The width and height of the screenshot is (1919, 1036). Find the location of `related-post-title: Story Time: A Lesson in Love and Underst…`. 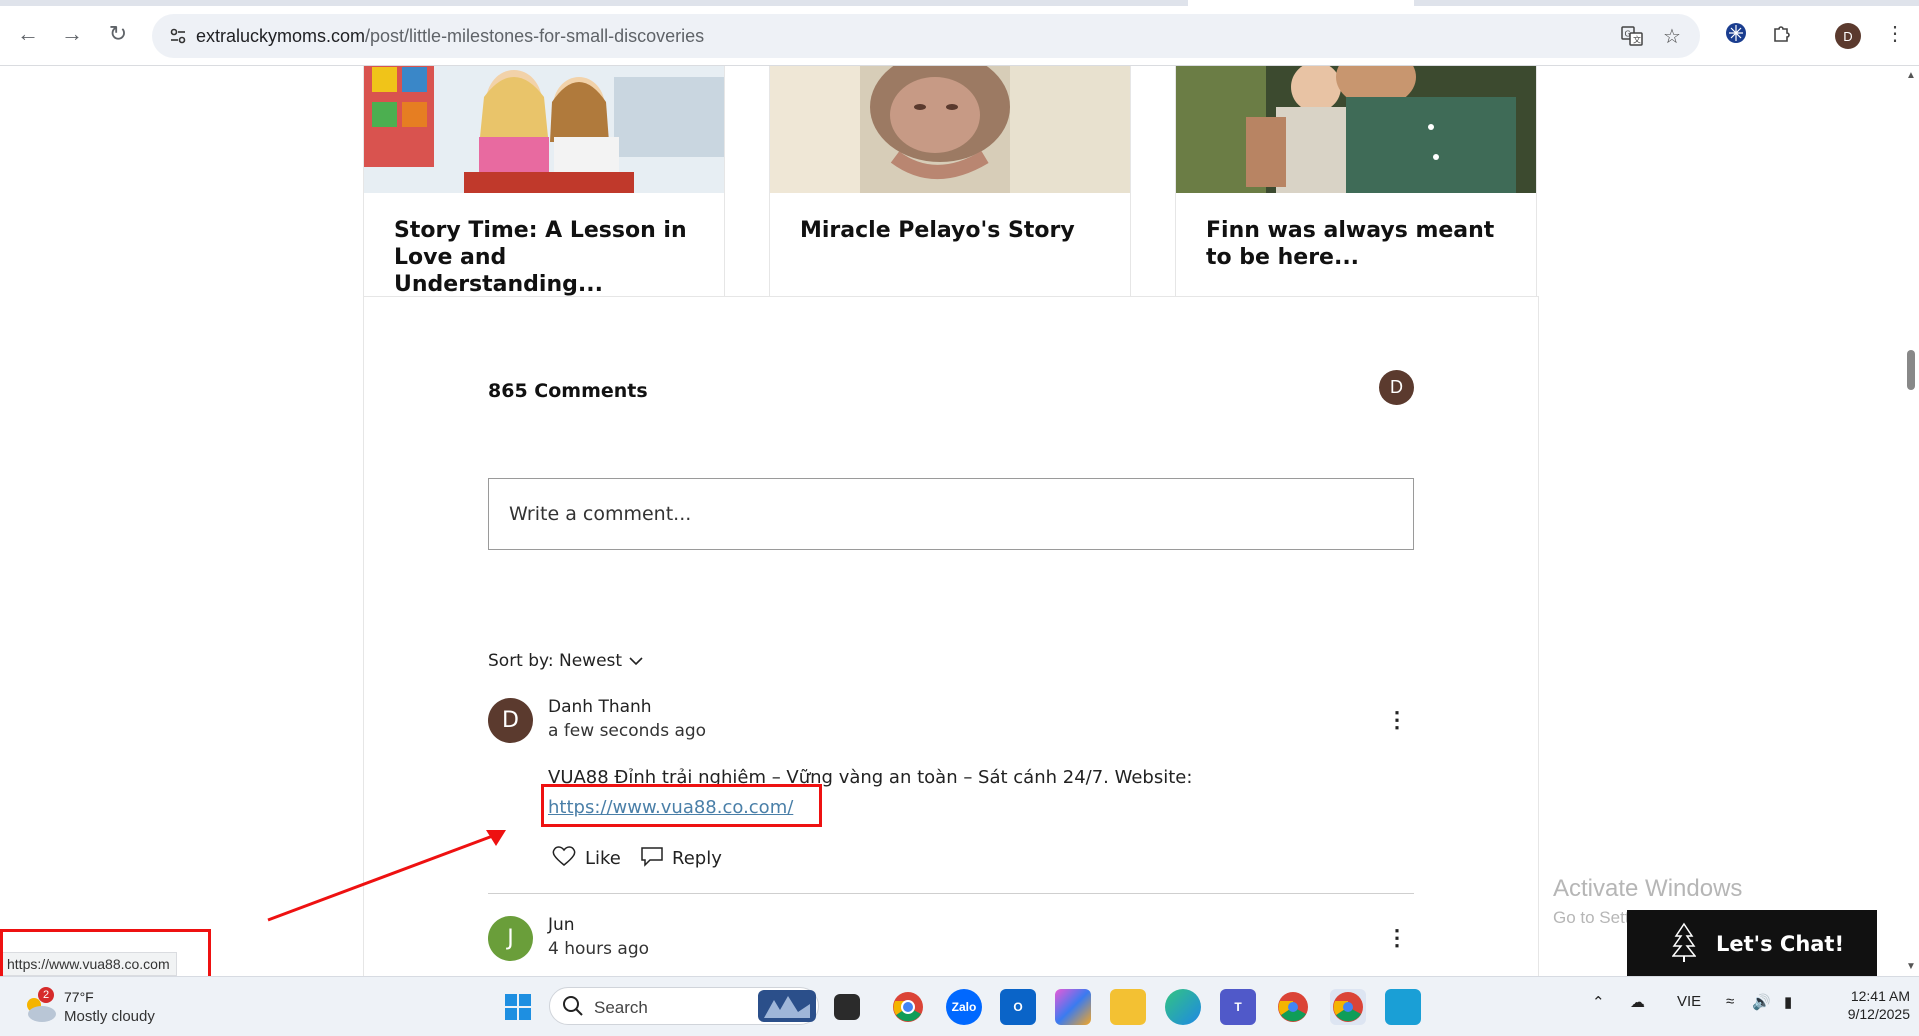

related-post-title: Story Time: A Lesson in Love and Underst… is located at coordinates (544, 257).